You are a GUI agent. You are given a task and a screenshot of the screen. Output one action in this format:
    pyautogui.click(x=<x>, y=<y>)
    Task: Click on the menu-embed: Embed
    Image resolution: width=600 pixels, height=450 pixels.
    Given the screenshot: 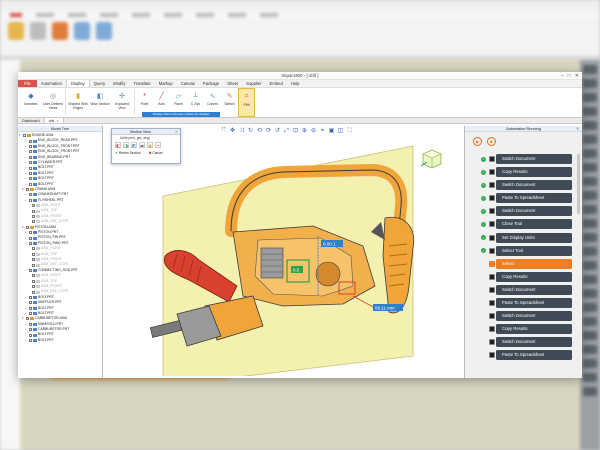 What is the action you would take?
    pyautogui.click(x=276, y=83)
    